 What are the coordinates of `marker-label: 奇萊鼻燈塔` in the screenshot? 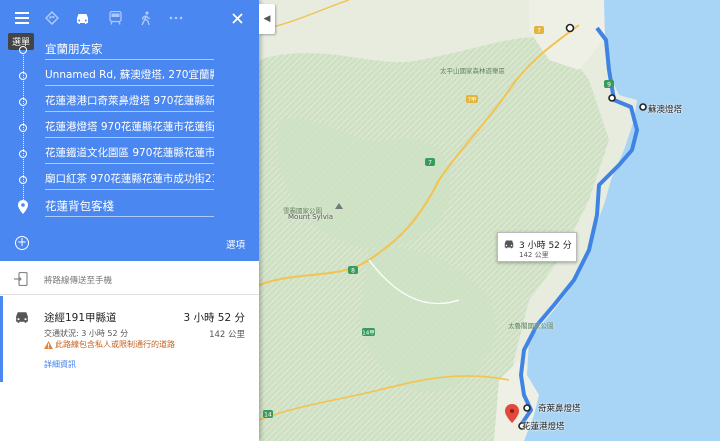 It's located at (559, 409).